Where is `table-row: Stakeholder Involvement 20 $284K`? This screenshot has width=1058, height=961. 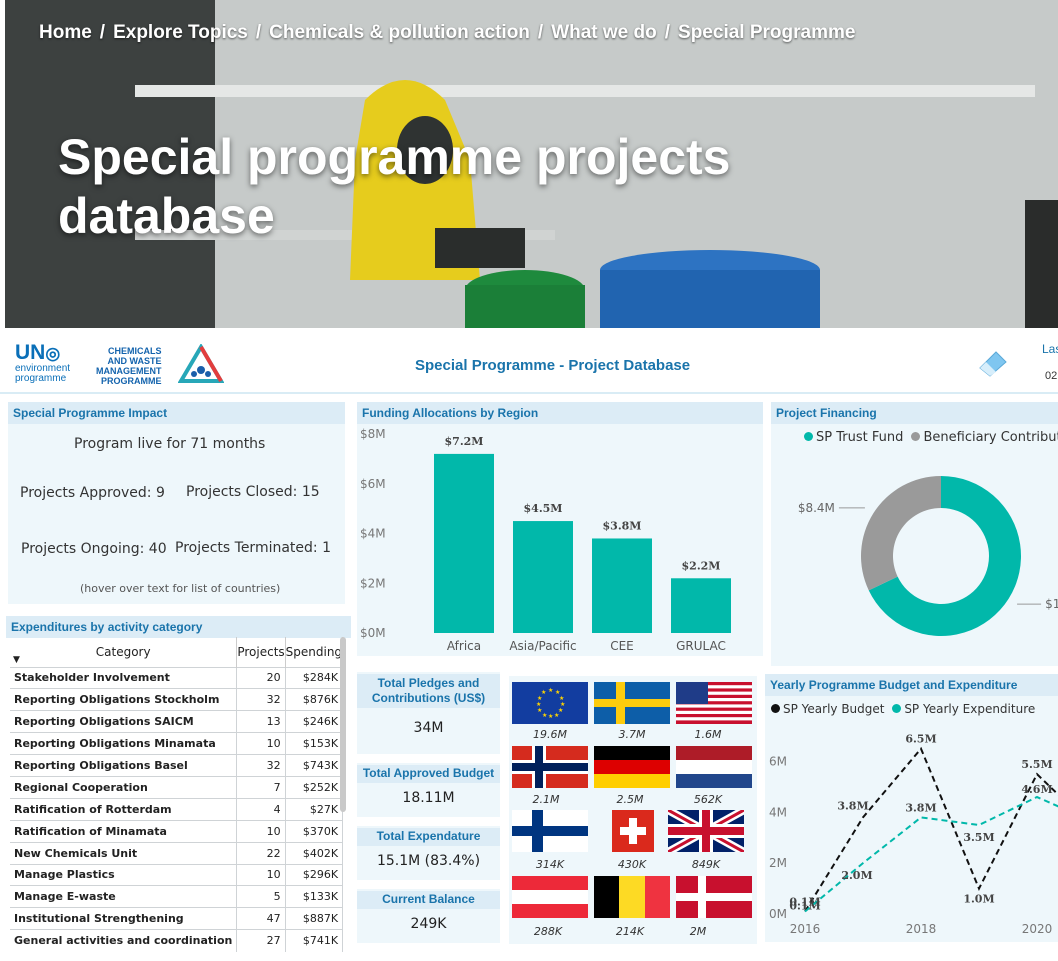 table-row: Stakeholder Involvement 20 $284K is located at coordinates (177, 677).